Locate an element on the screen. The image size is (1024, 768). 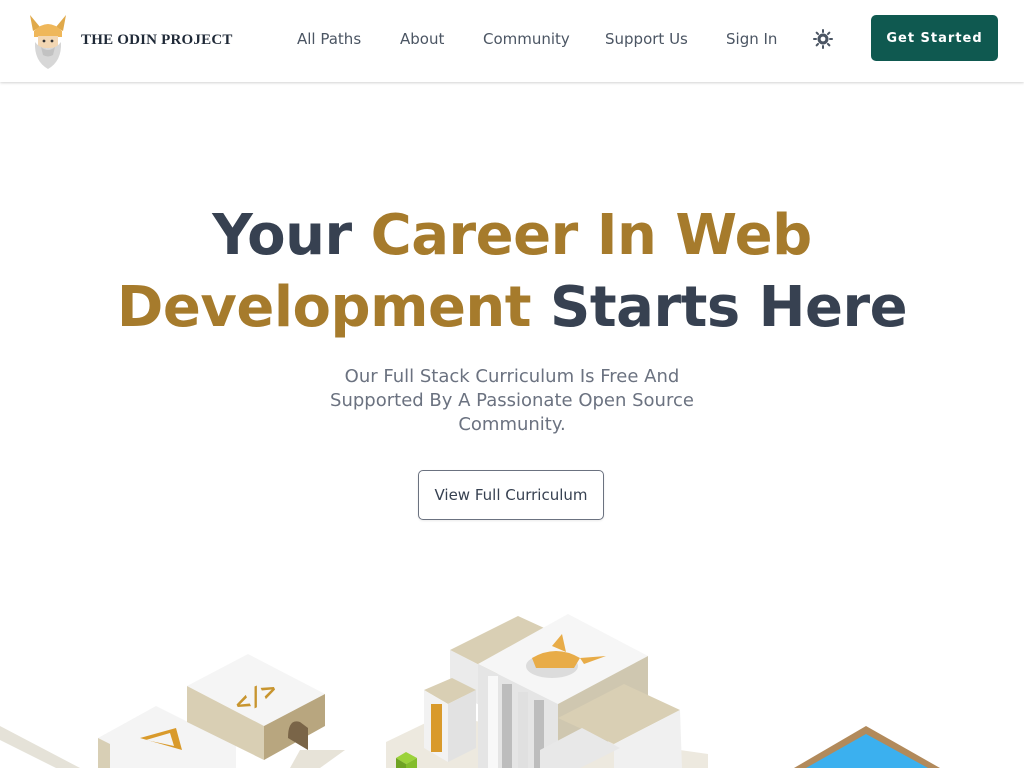
nav-link-support-us: Support Us is located at coordinates (646, 39).